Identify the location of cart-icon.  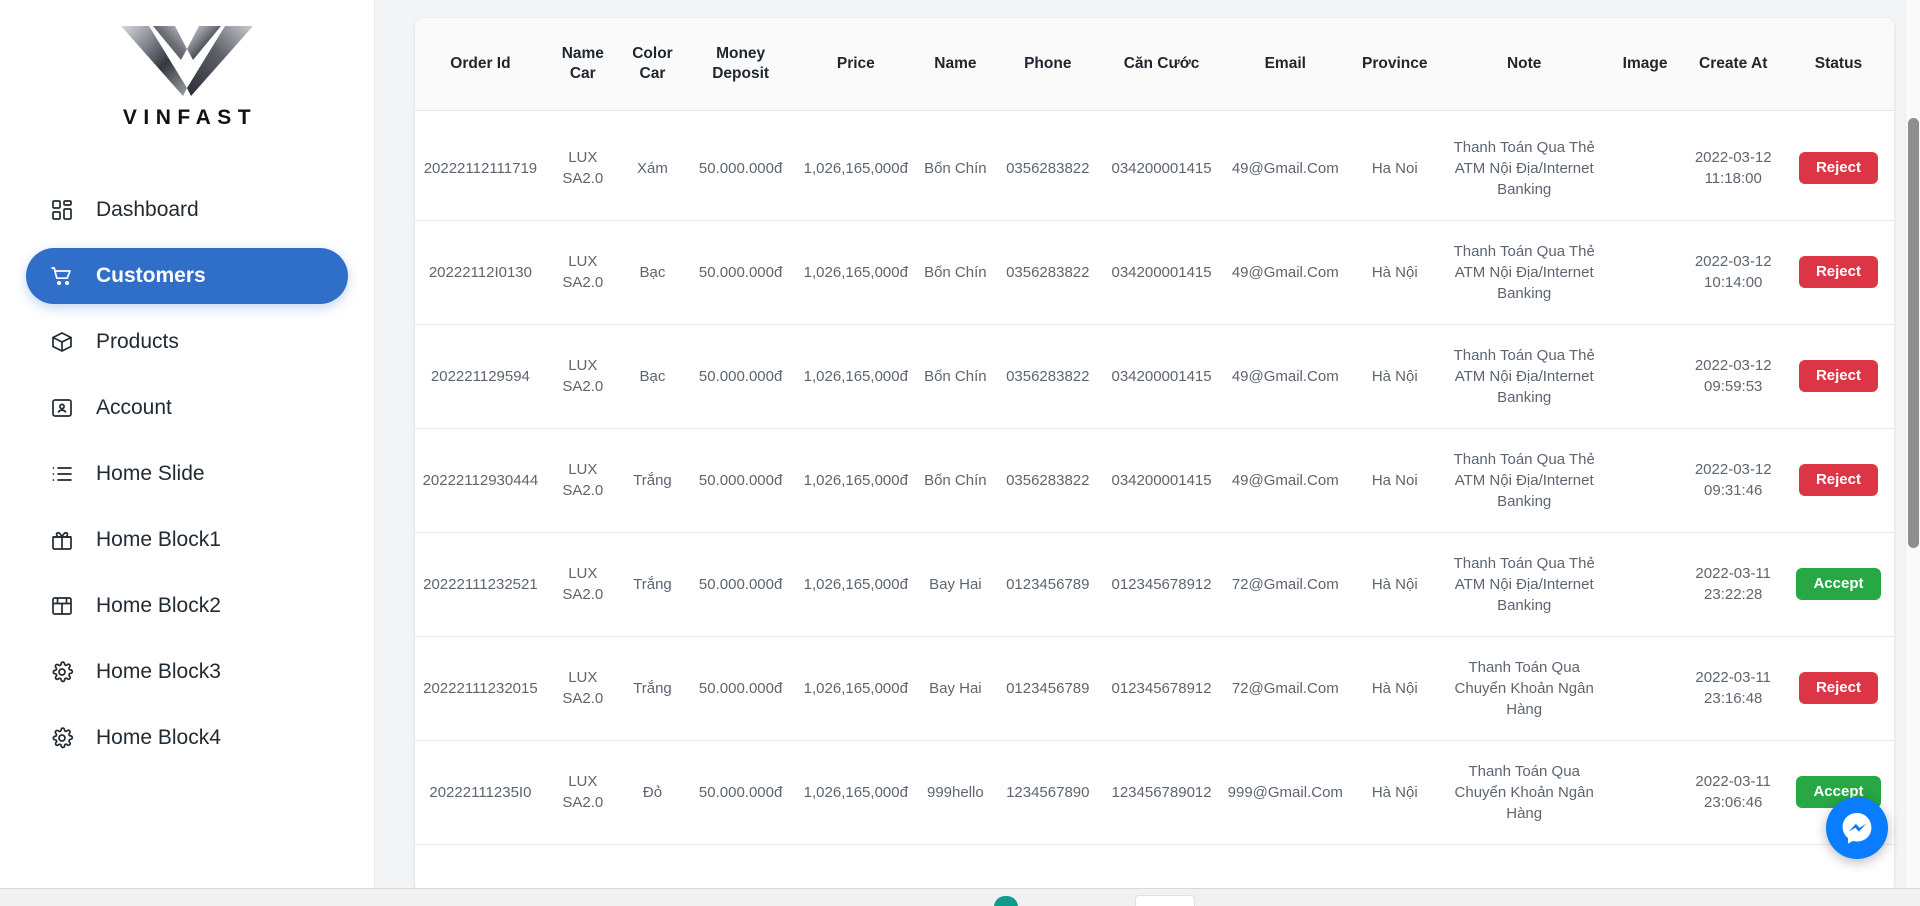
(62, 276).